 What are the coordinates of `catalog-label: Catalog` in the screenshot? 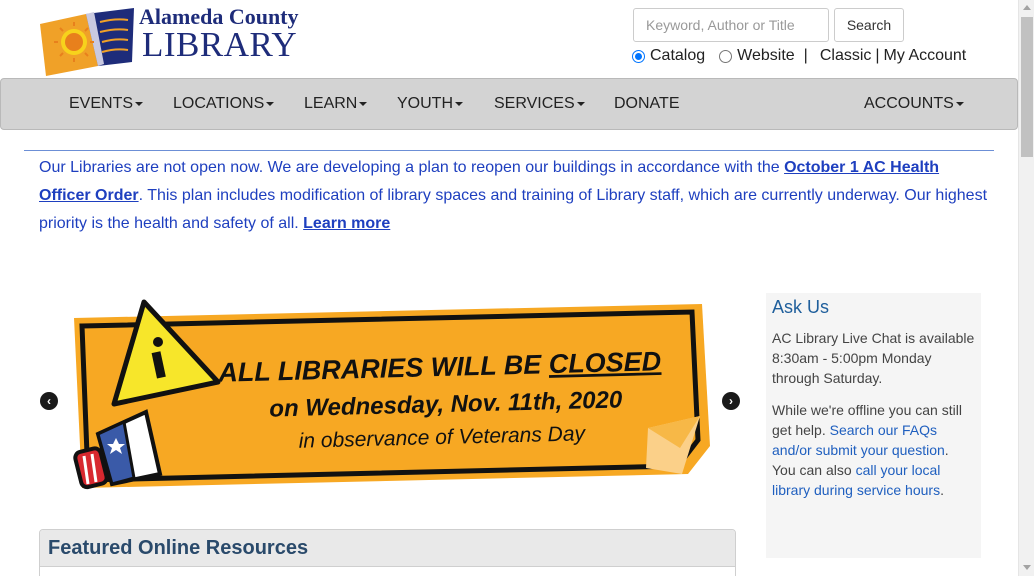 It's located at (677, 56).